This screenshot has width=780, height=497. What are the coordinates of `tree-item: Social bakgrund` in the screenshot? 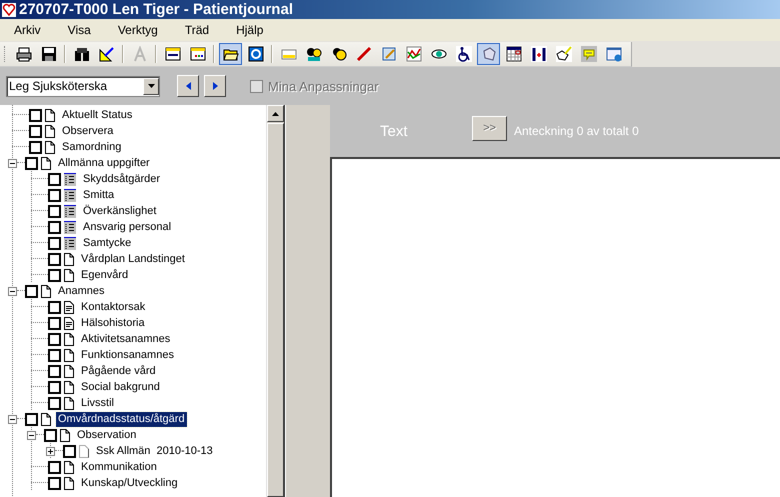 It's located at (120, 387).